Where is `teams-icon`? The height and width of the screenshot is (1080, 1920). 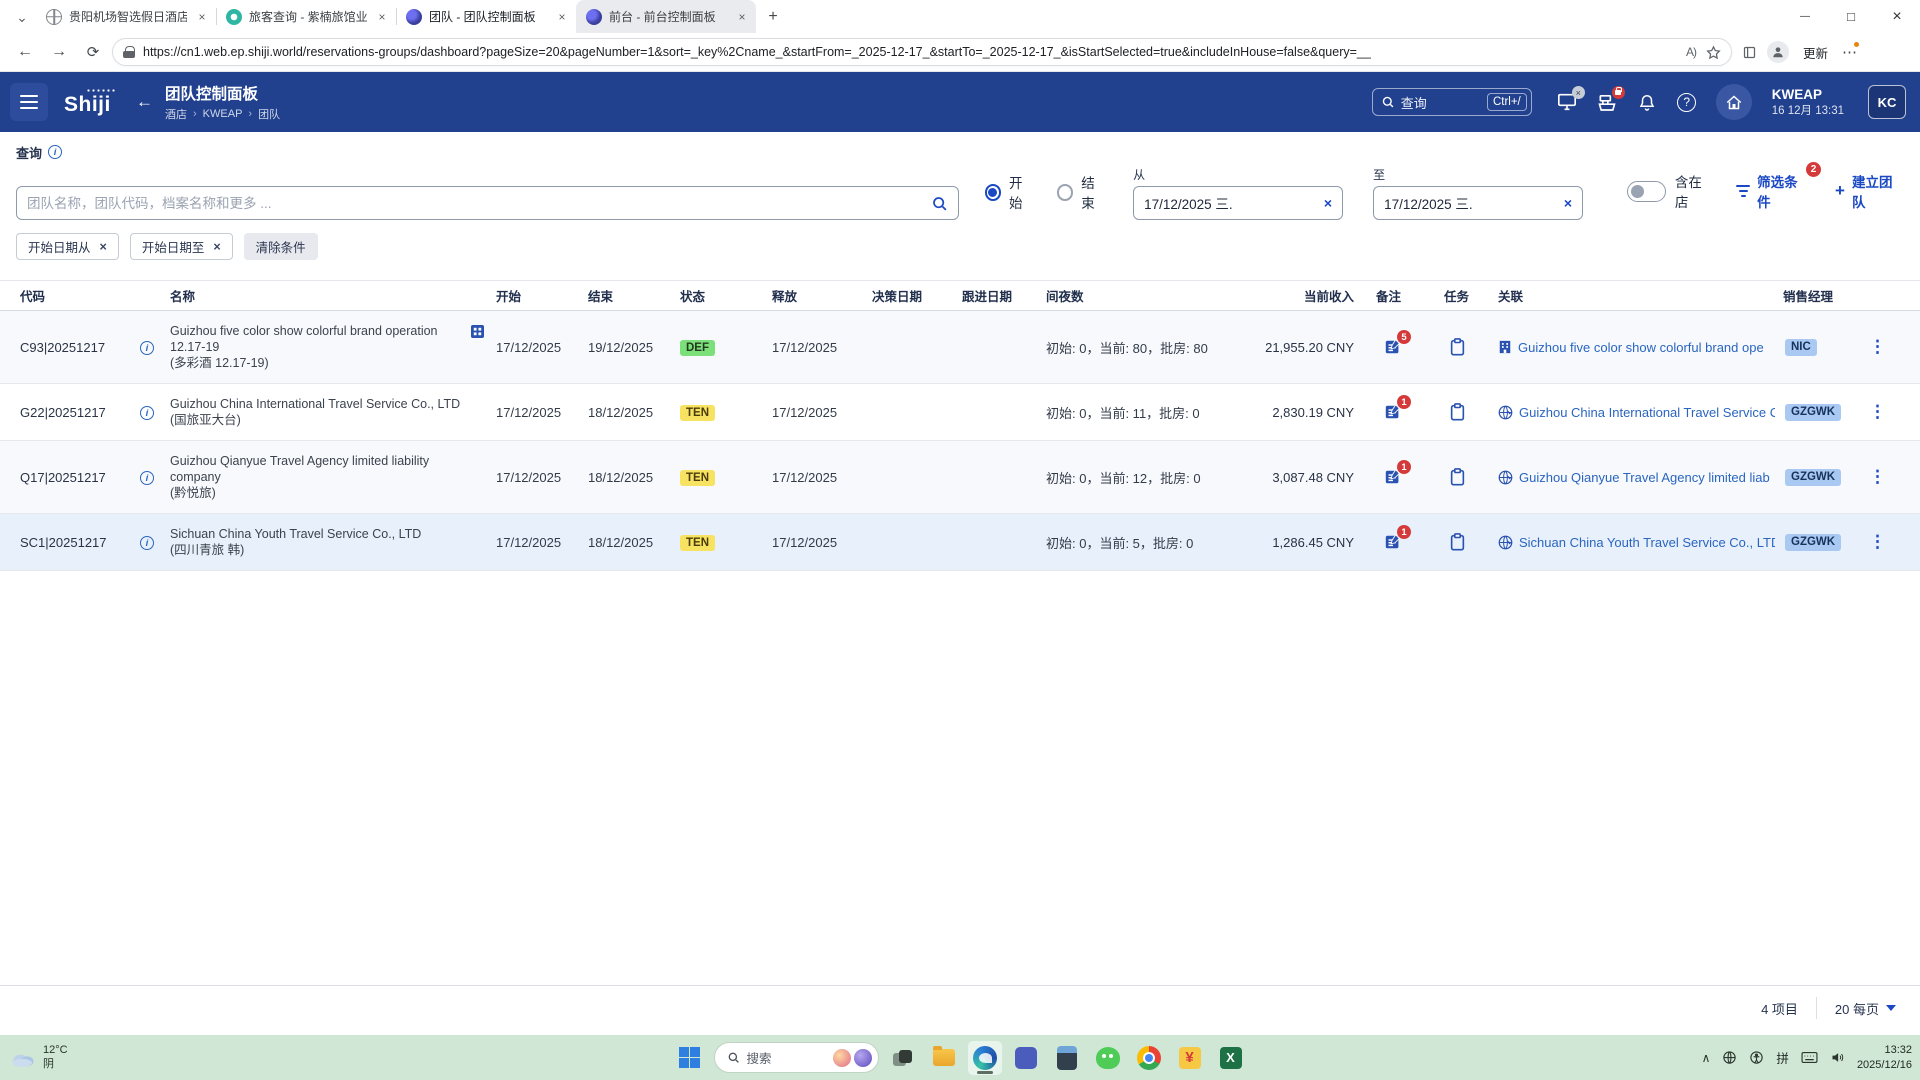
teams-icon is located at coordinates (1026, 1058).